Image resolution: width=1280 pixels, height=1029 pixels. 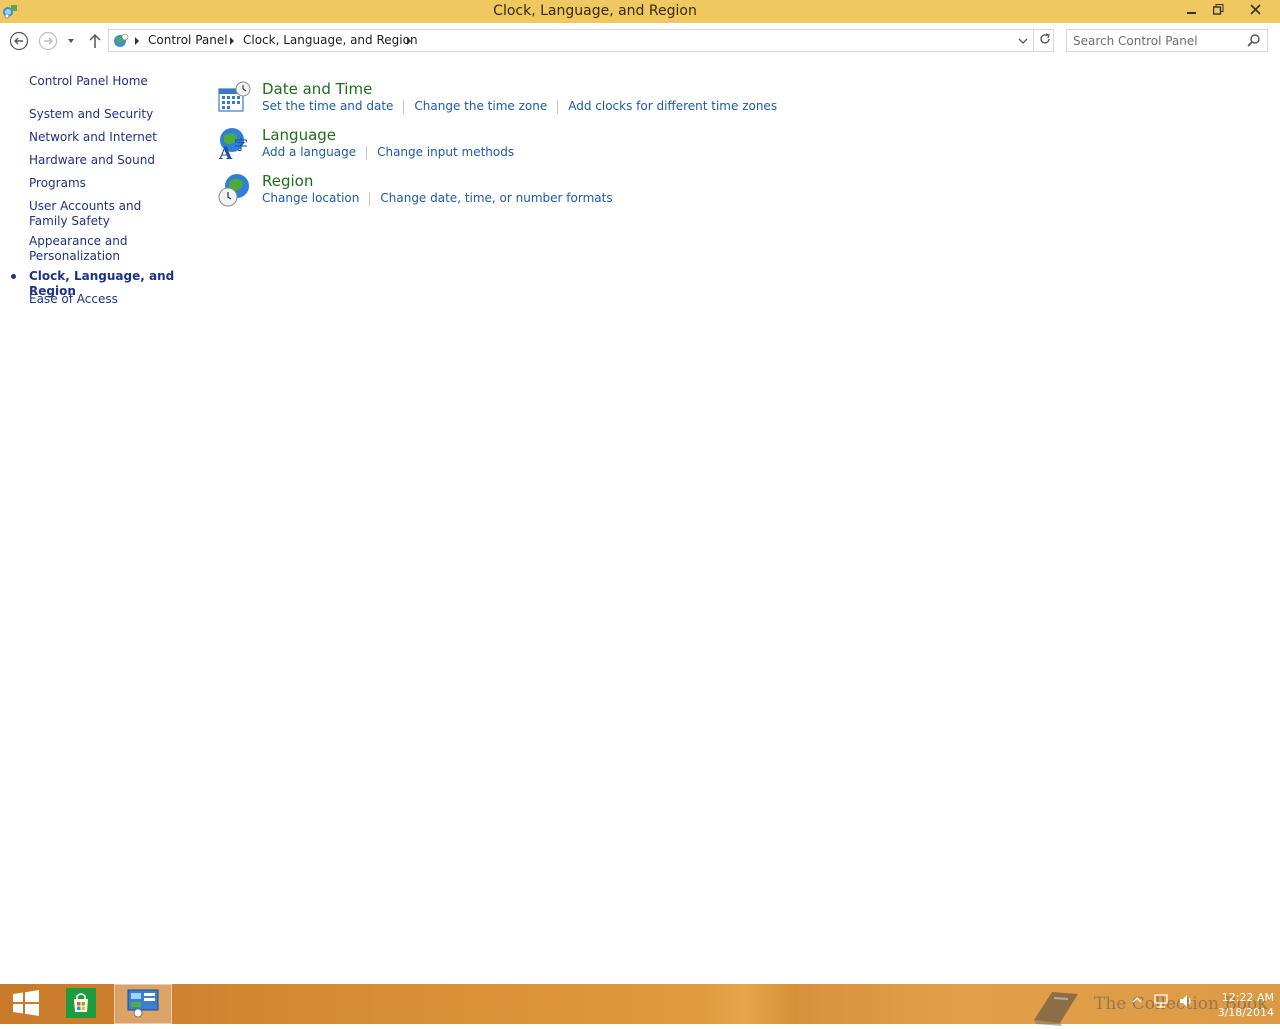 I want to click on minimize-button, so click(x=1192, y=10).